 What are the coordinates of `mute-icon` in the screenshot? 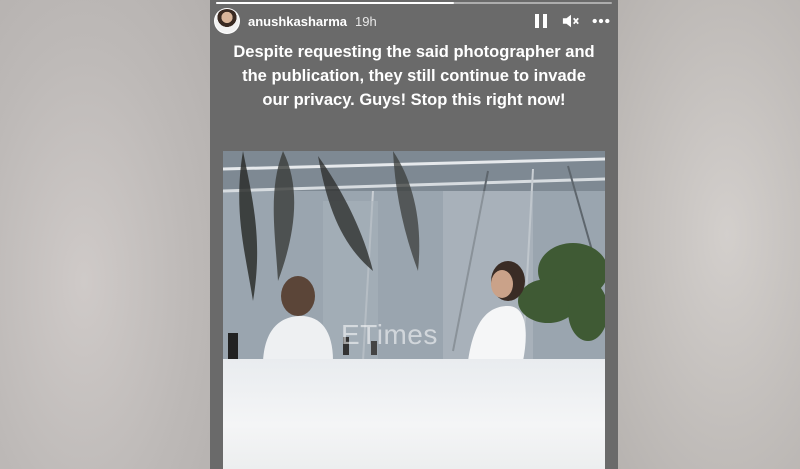 It's located at (571, 21).